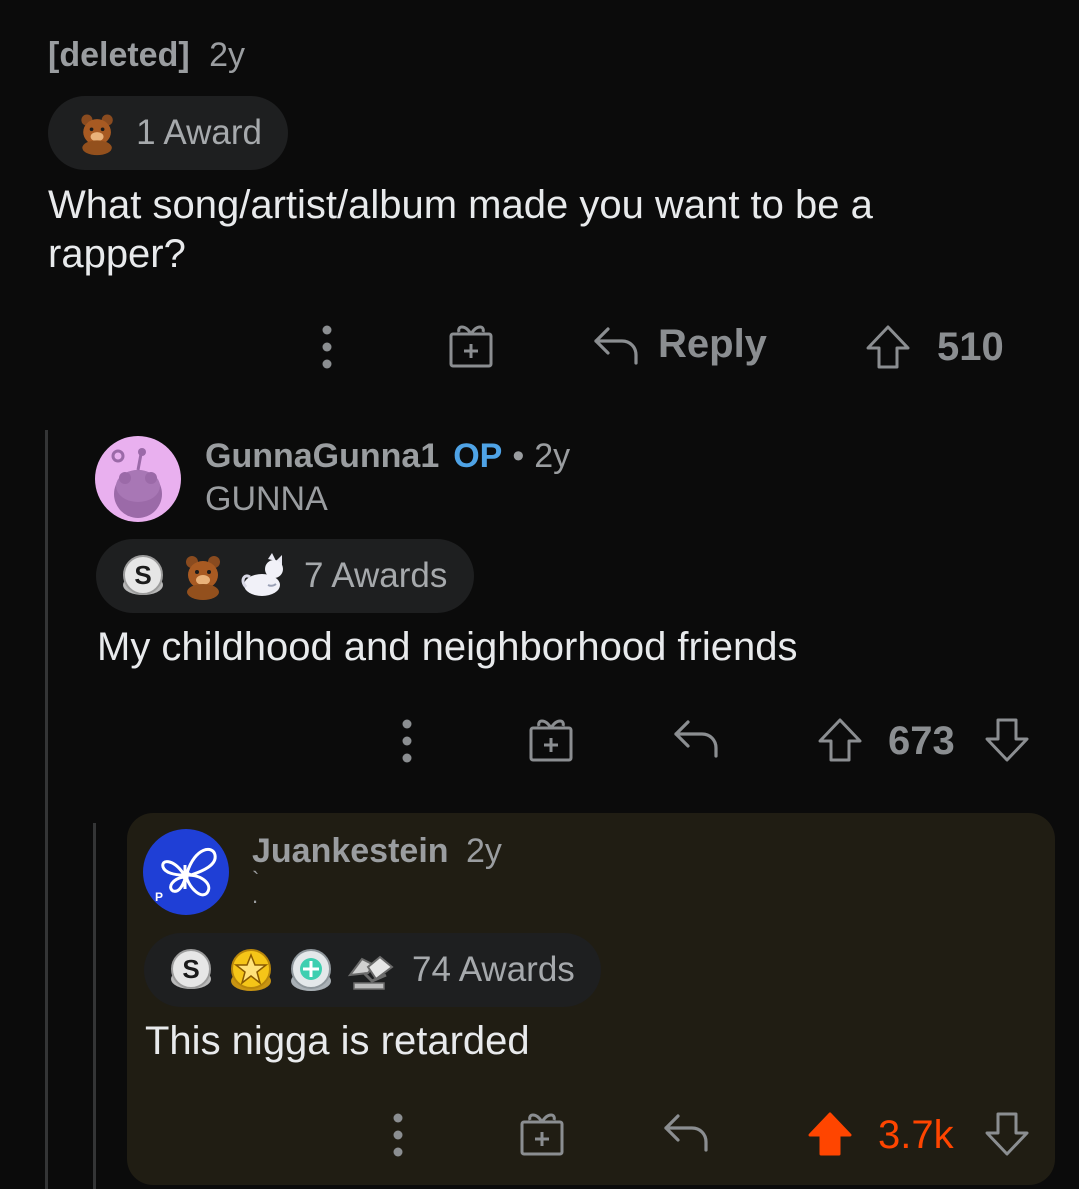 Image resolution: width=1079 pixels, height=1189 pixels. What do you see at coordinates (337, 1041) in the screenshot?
I see `comment-3-body: This nigga is retarded` at bounding box center [337, 1041].